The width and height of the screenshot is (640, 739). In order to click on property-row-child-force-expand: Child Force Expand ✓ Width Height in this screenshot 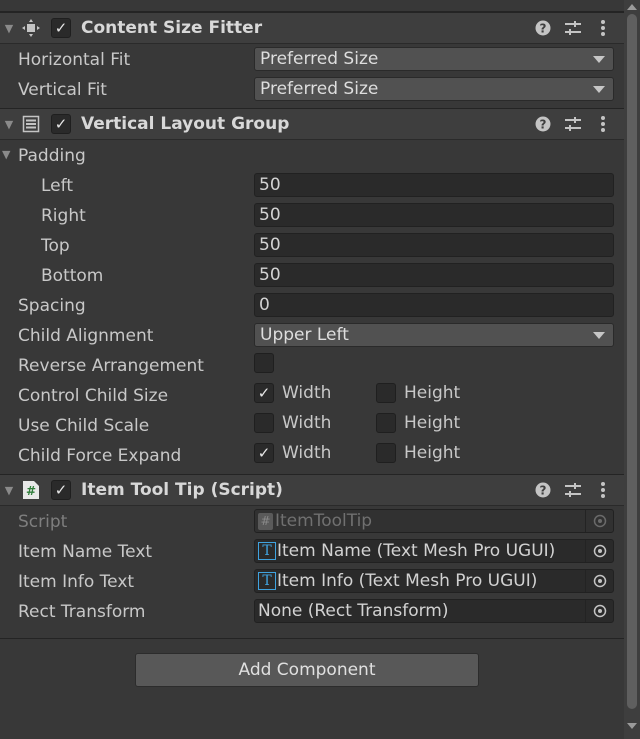, I will do `click(312, 455)`.